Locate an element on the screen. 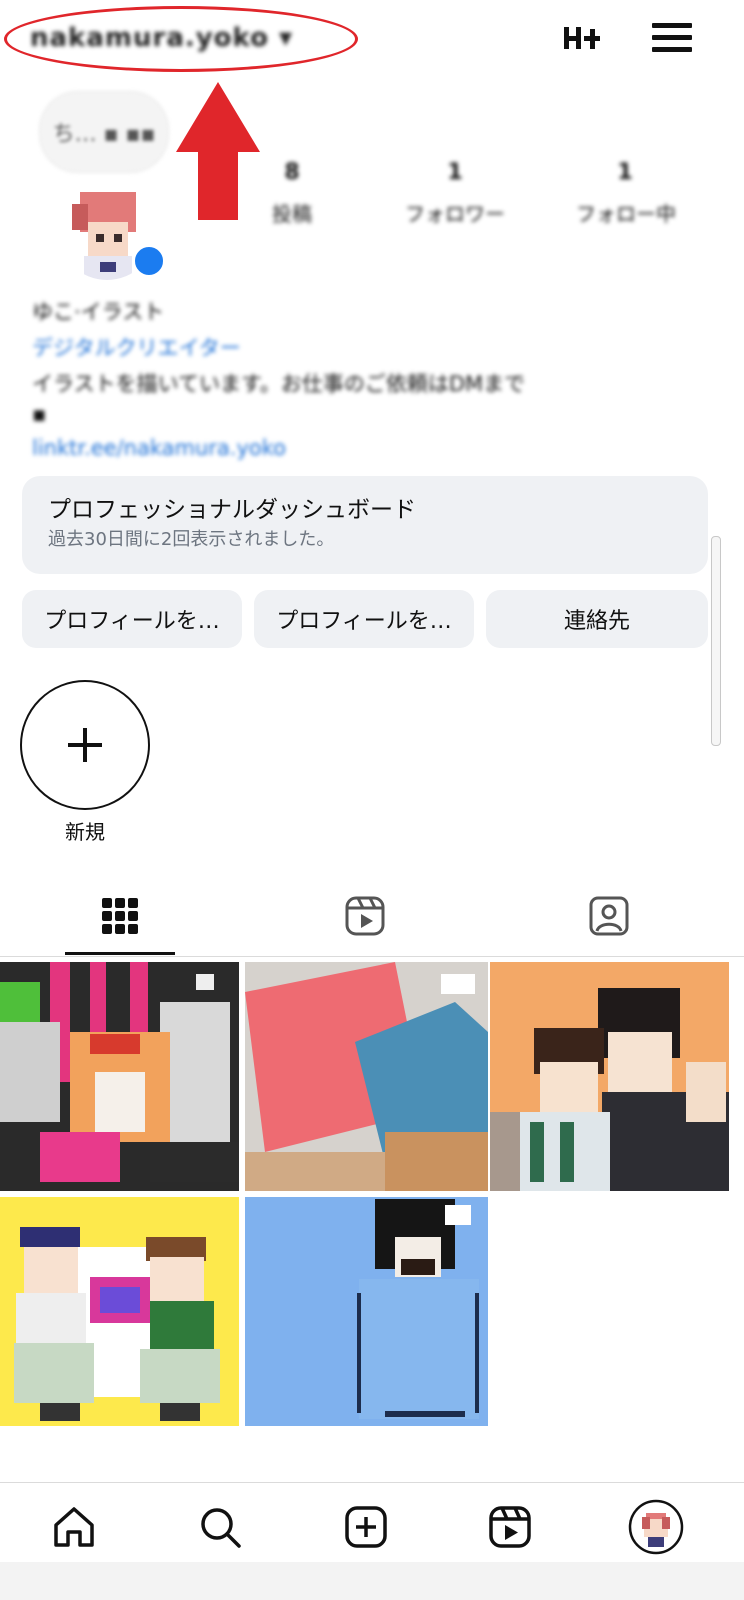 The image size is (744, 1600). contact-button: 連絡先 is located at coordinates (597, 619).